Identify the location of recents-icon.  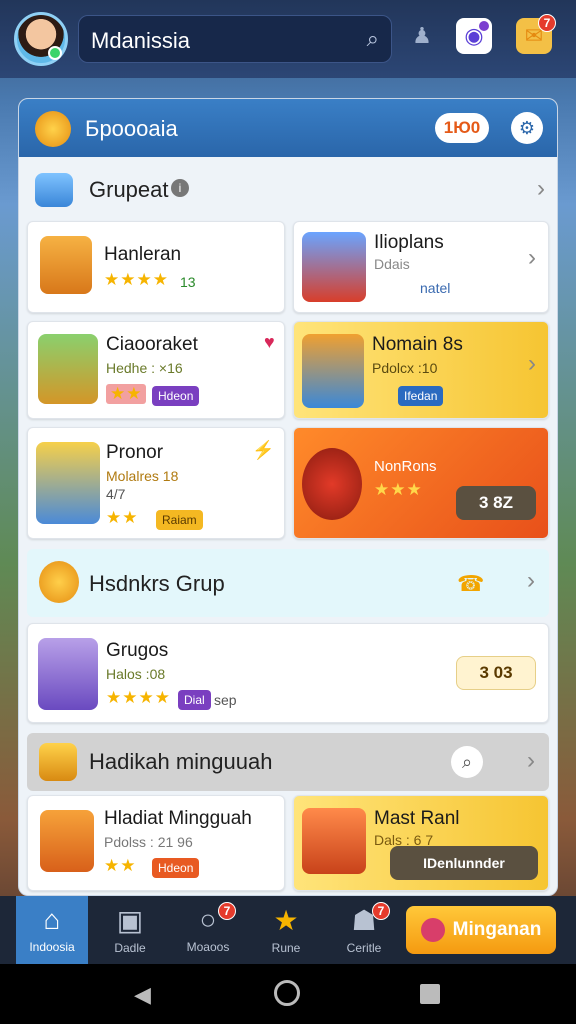
(430, 994).